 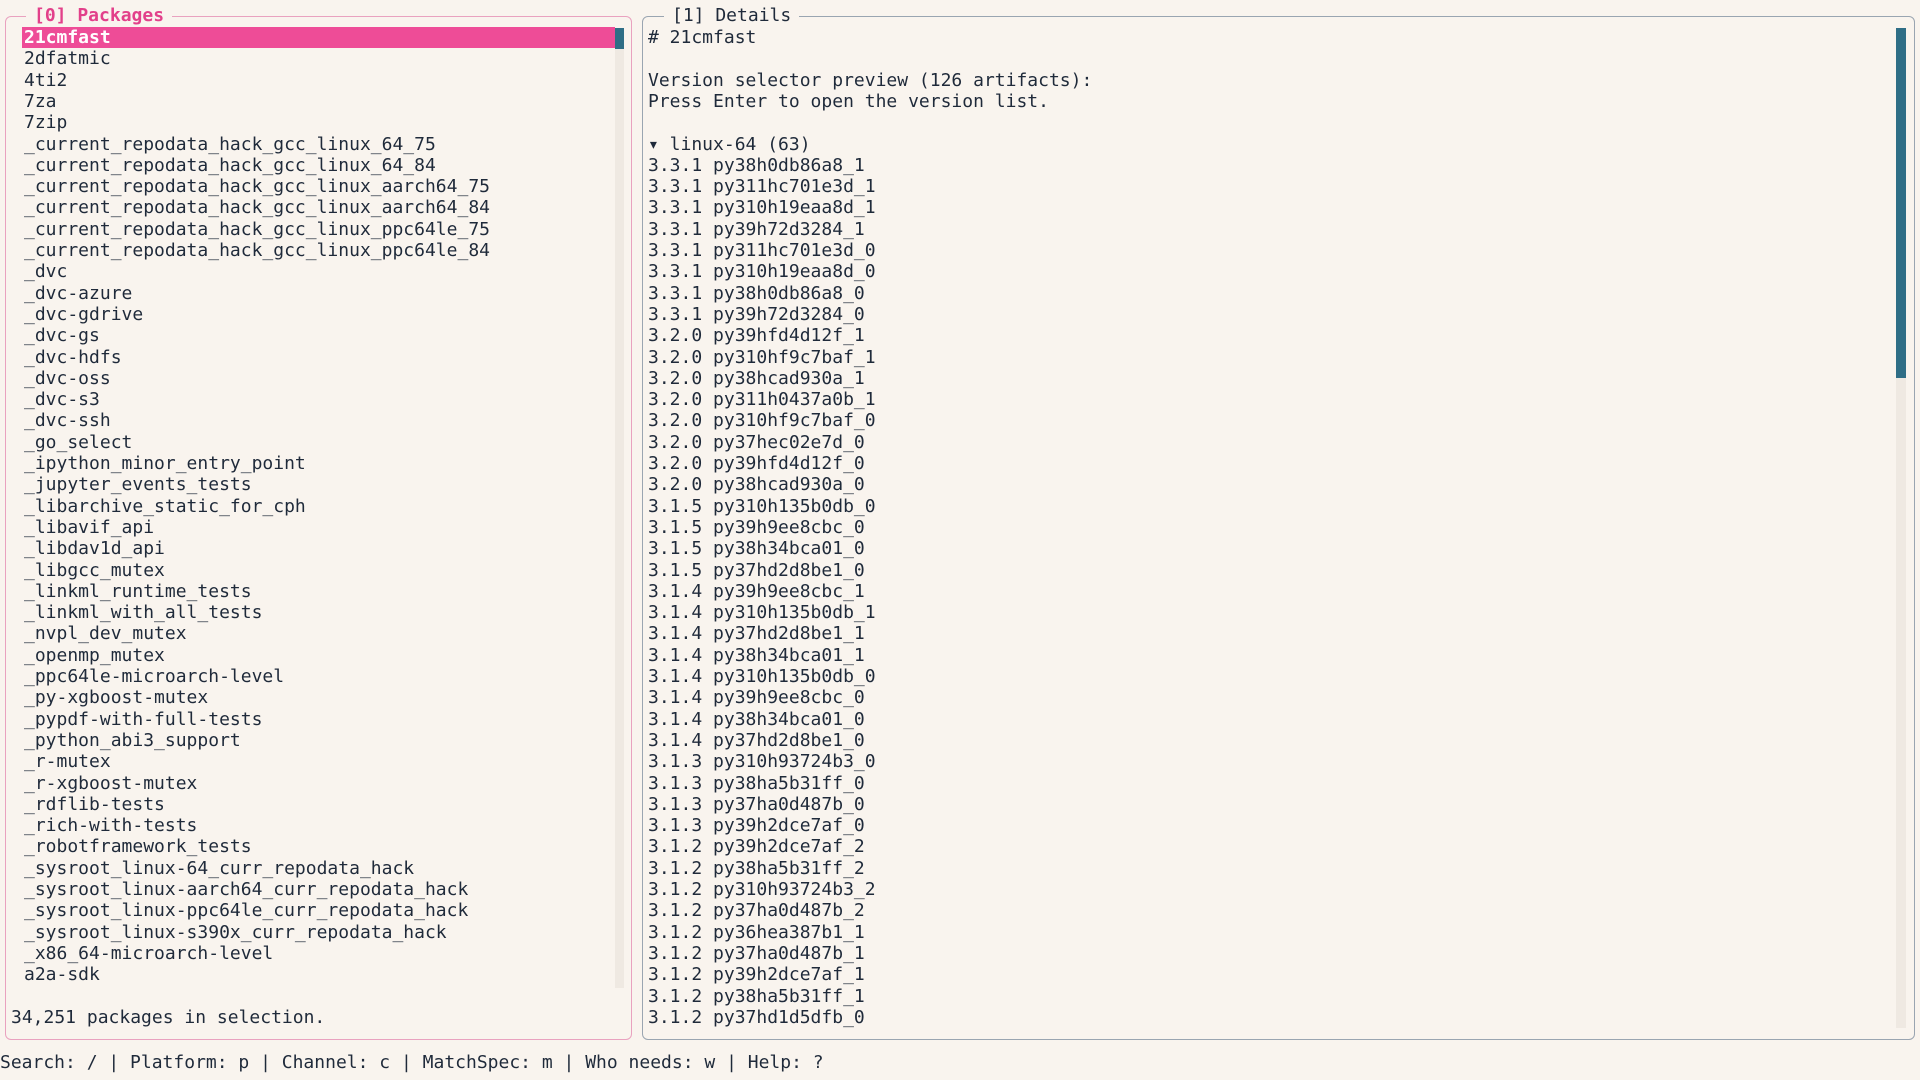 I want to click on package-list-item: _x86_64-microarch-level, so click(x=318, y=953).